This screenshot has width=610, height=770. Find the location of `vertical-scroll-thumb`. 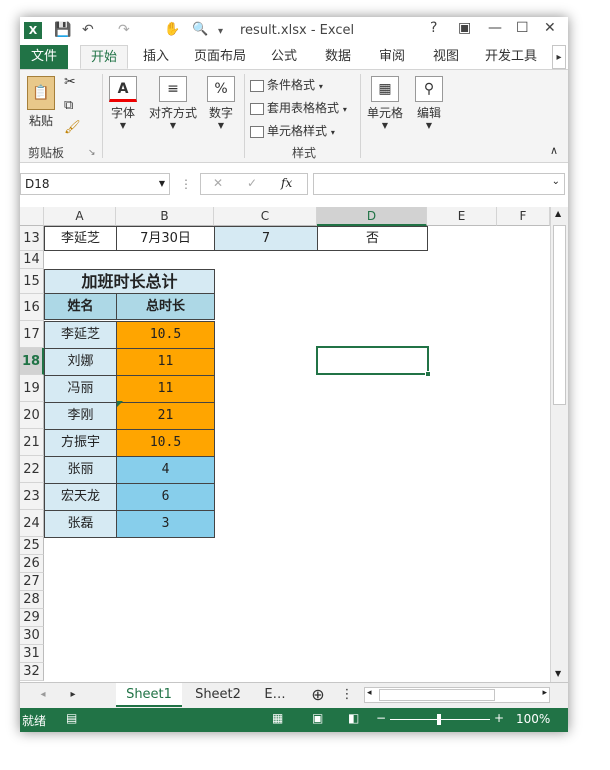

vertical-scroll-thumb is located at coordinates (559, 315).